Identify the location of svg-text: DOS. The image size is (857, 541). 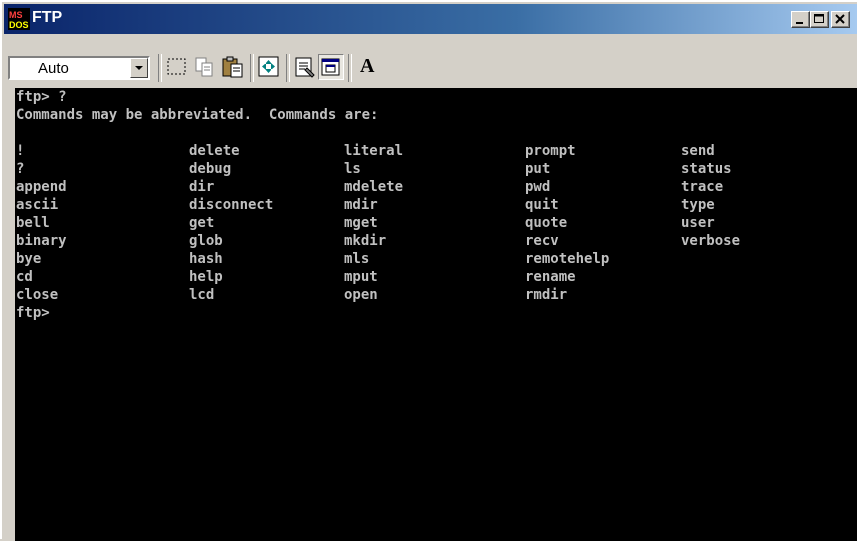
(19, 25).